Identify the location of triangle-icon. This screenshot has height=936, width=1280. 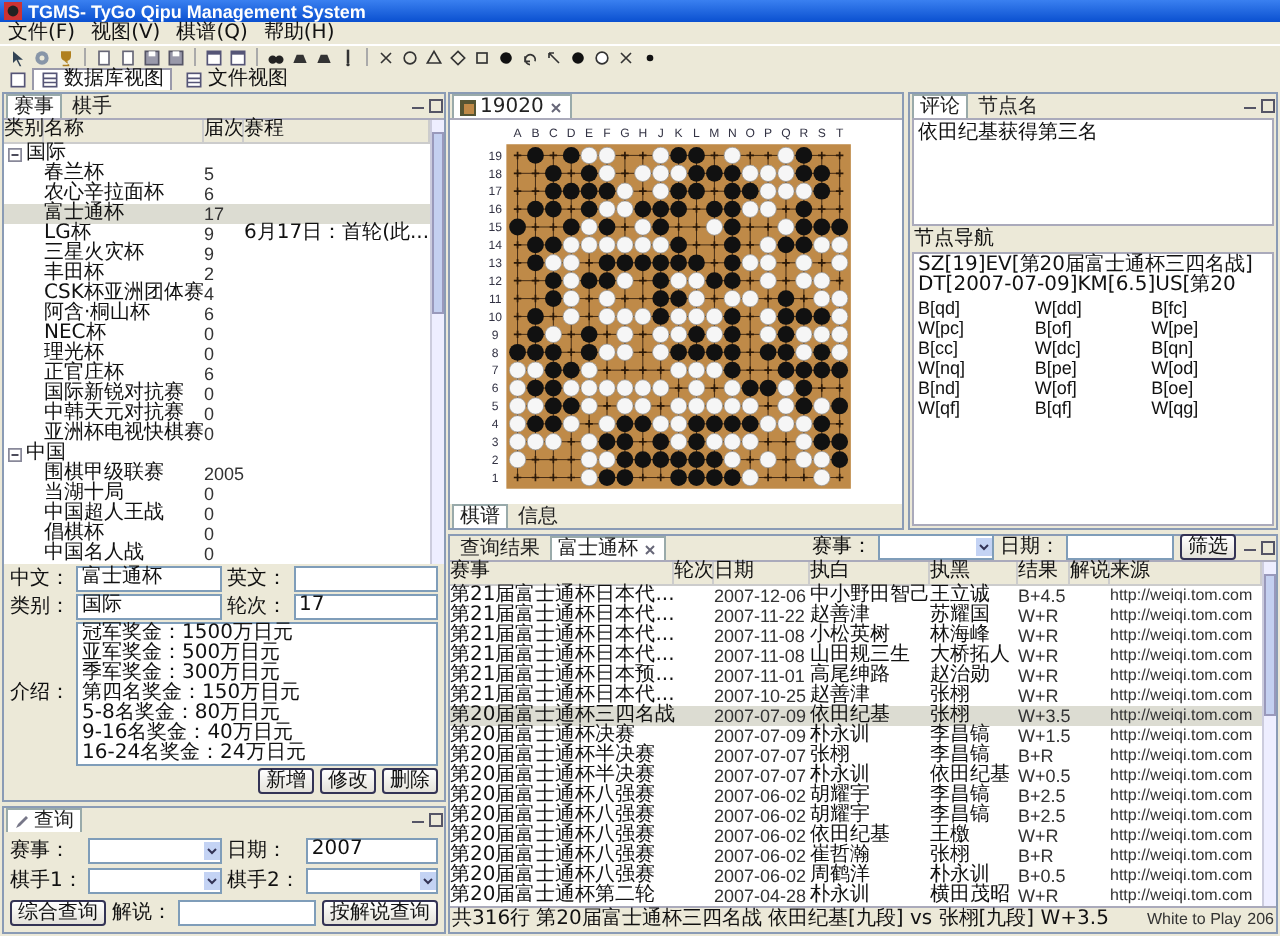
(434, 57).